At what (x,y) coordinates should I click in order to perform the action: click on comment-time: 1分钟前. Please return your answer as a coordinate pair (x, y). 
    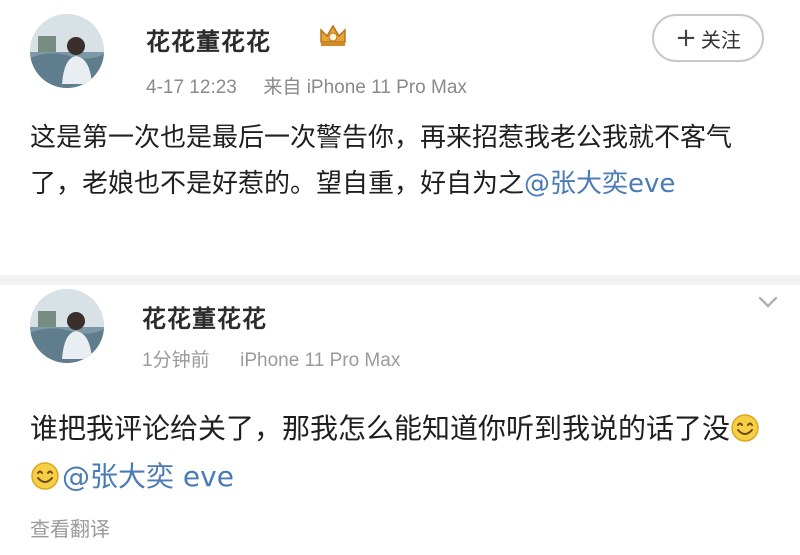
    Looking at the image, I should click on (176, 360).